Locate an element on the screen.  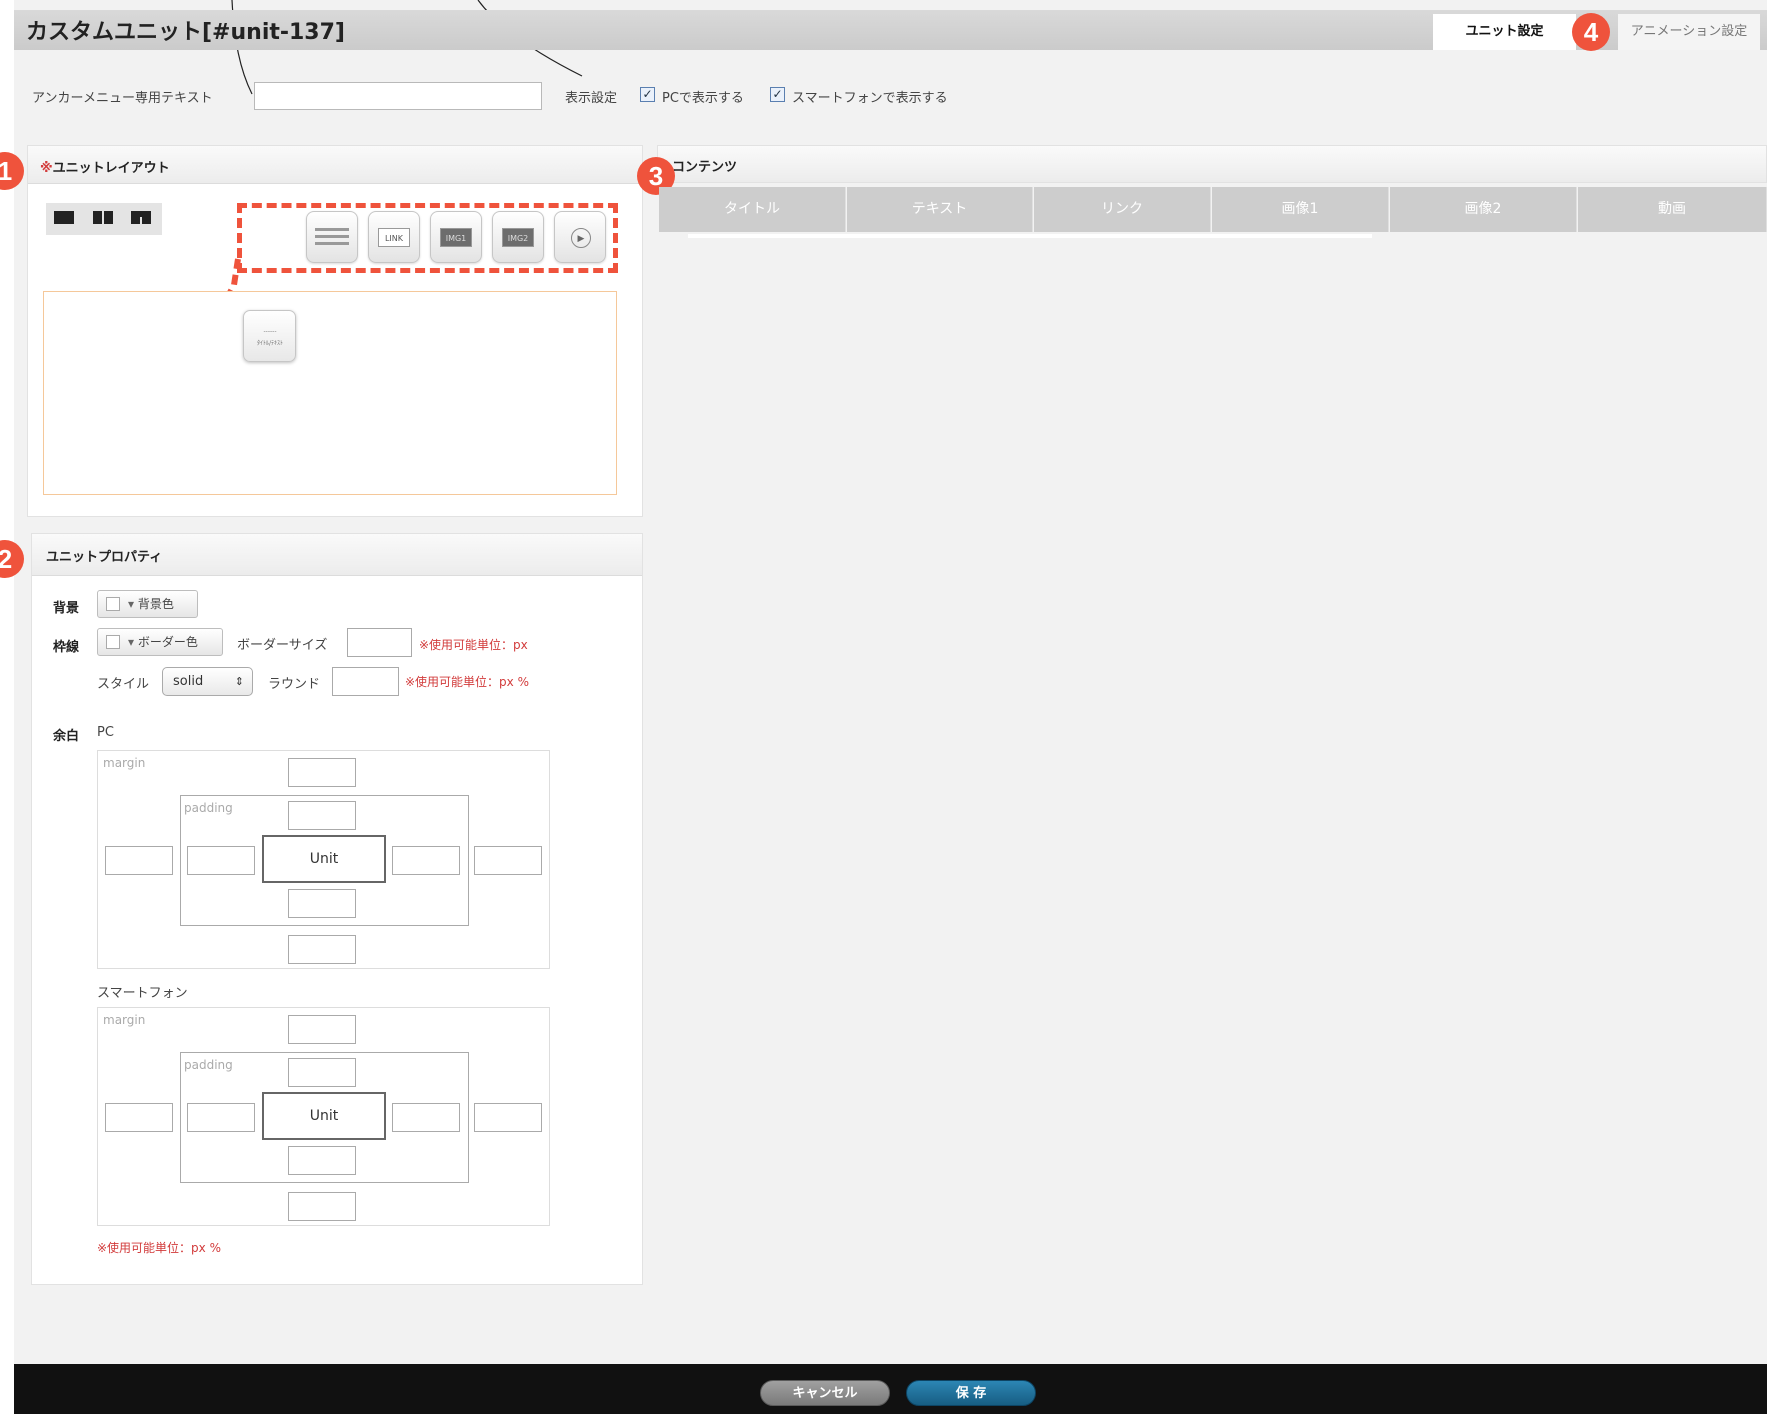
part-link-label: LINK is located at coordinates (394, 237).